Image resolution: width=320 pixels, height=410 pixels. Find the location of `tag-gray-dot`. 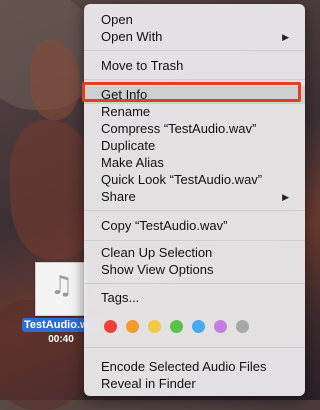

tag-gray-dot is located at coordinates (242, 326).